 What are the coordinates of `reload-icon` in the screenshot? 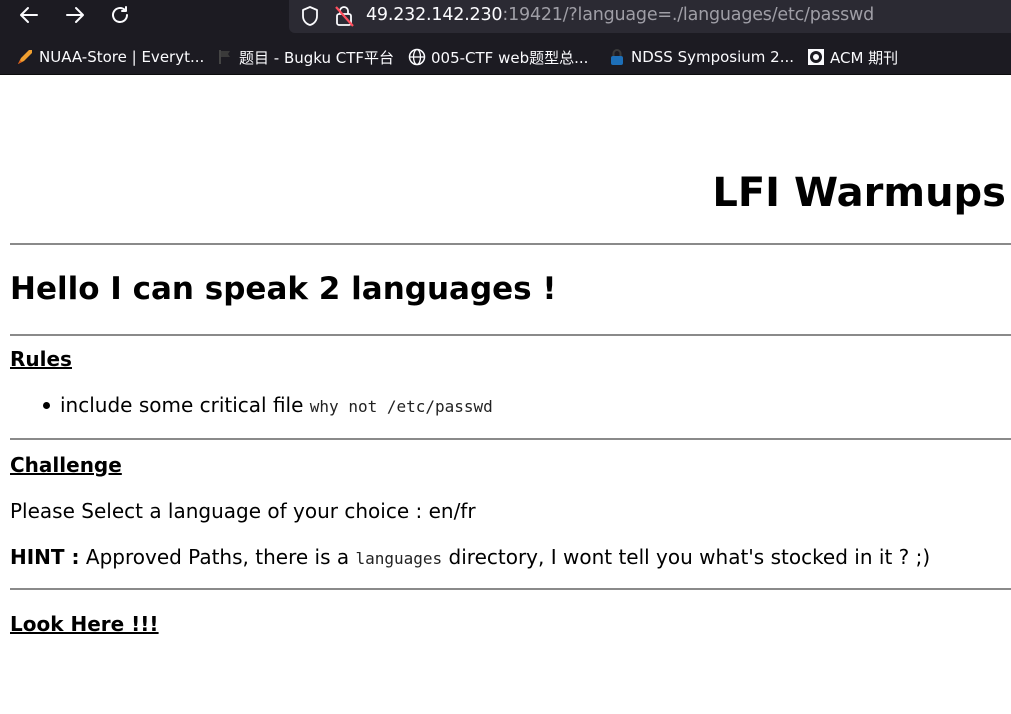 It's located at (120, 14).